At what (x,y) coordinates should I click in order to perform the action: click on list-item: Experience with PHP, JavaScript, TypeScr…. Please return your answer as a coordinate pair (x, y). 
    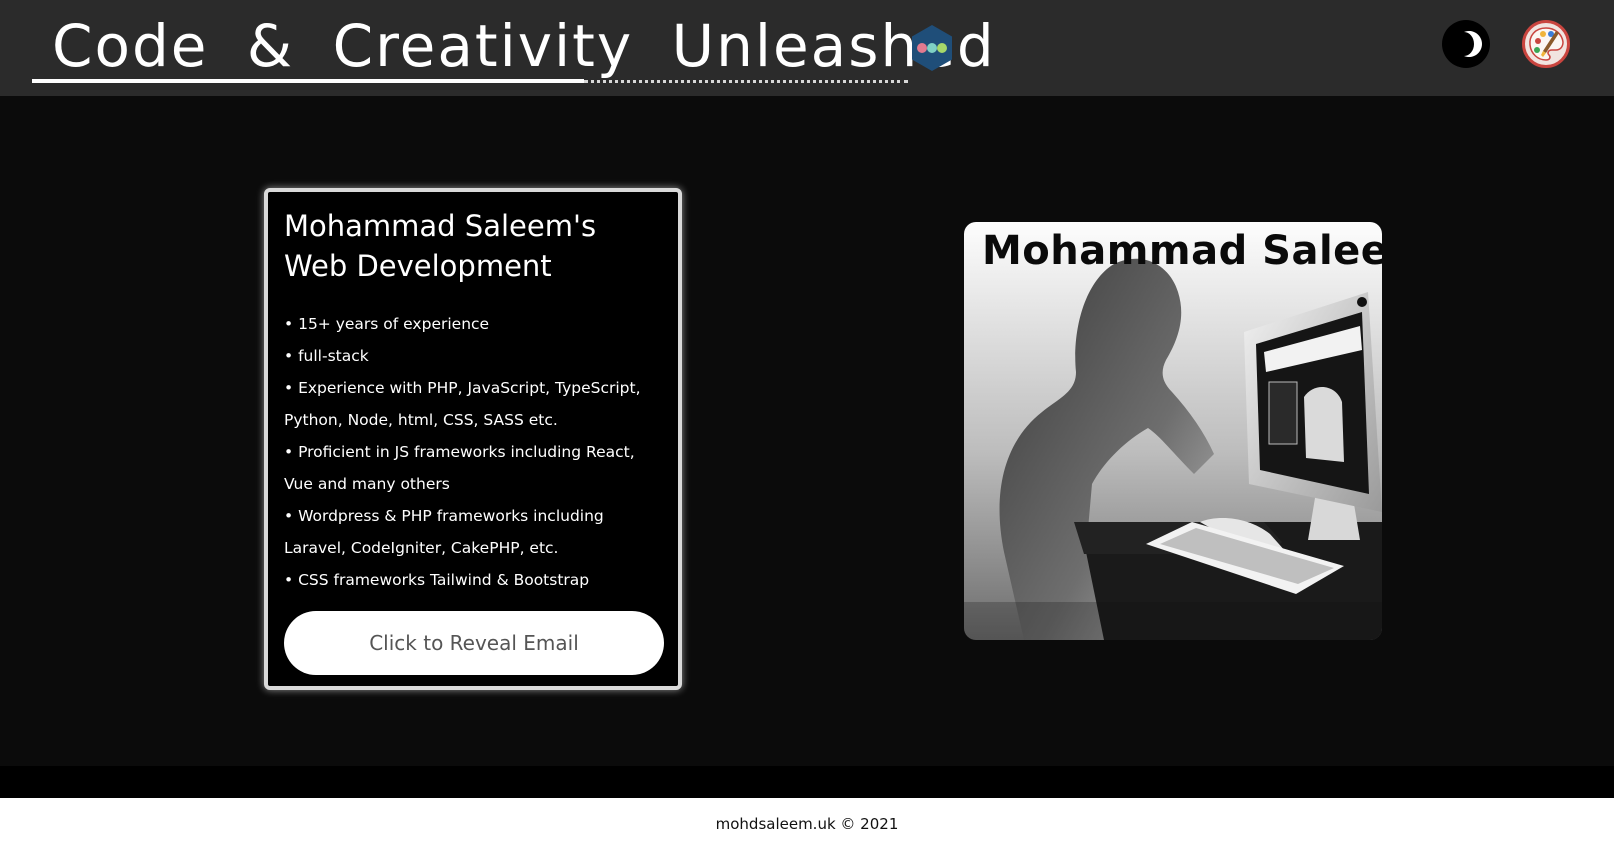
    Looking at the image, I should click on (474, 404).